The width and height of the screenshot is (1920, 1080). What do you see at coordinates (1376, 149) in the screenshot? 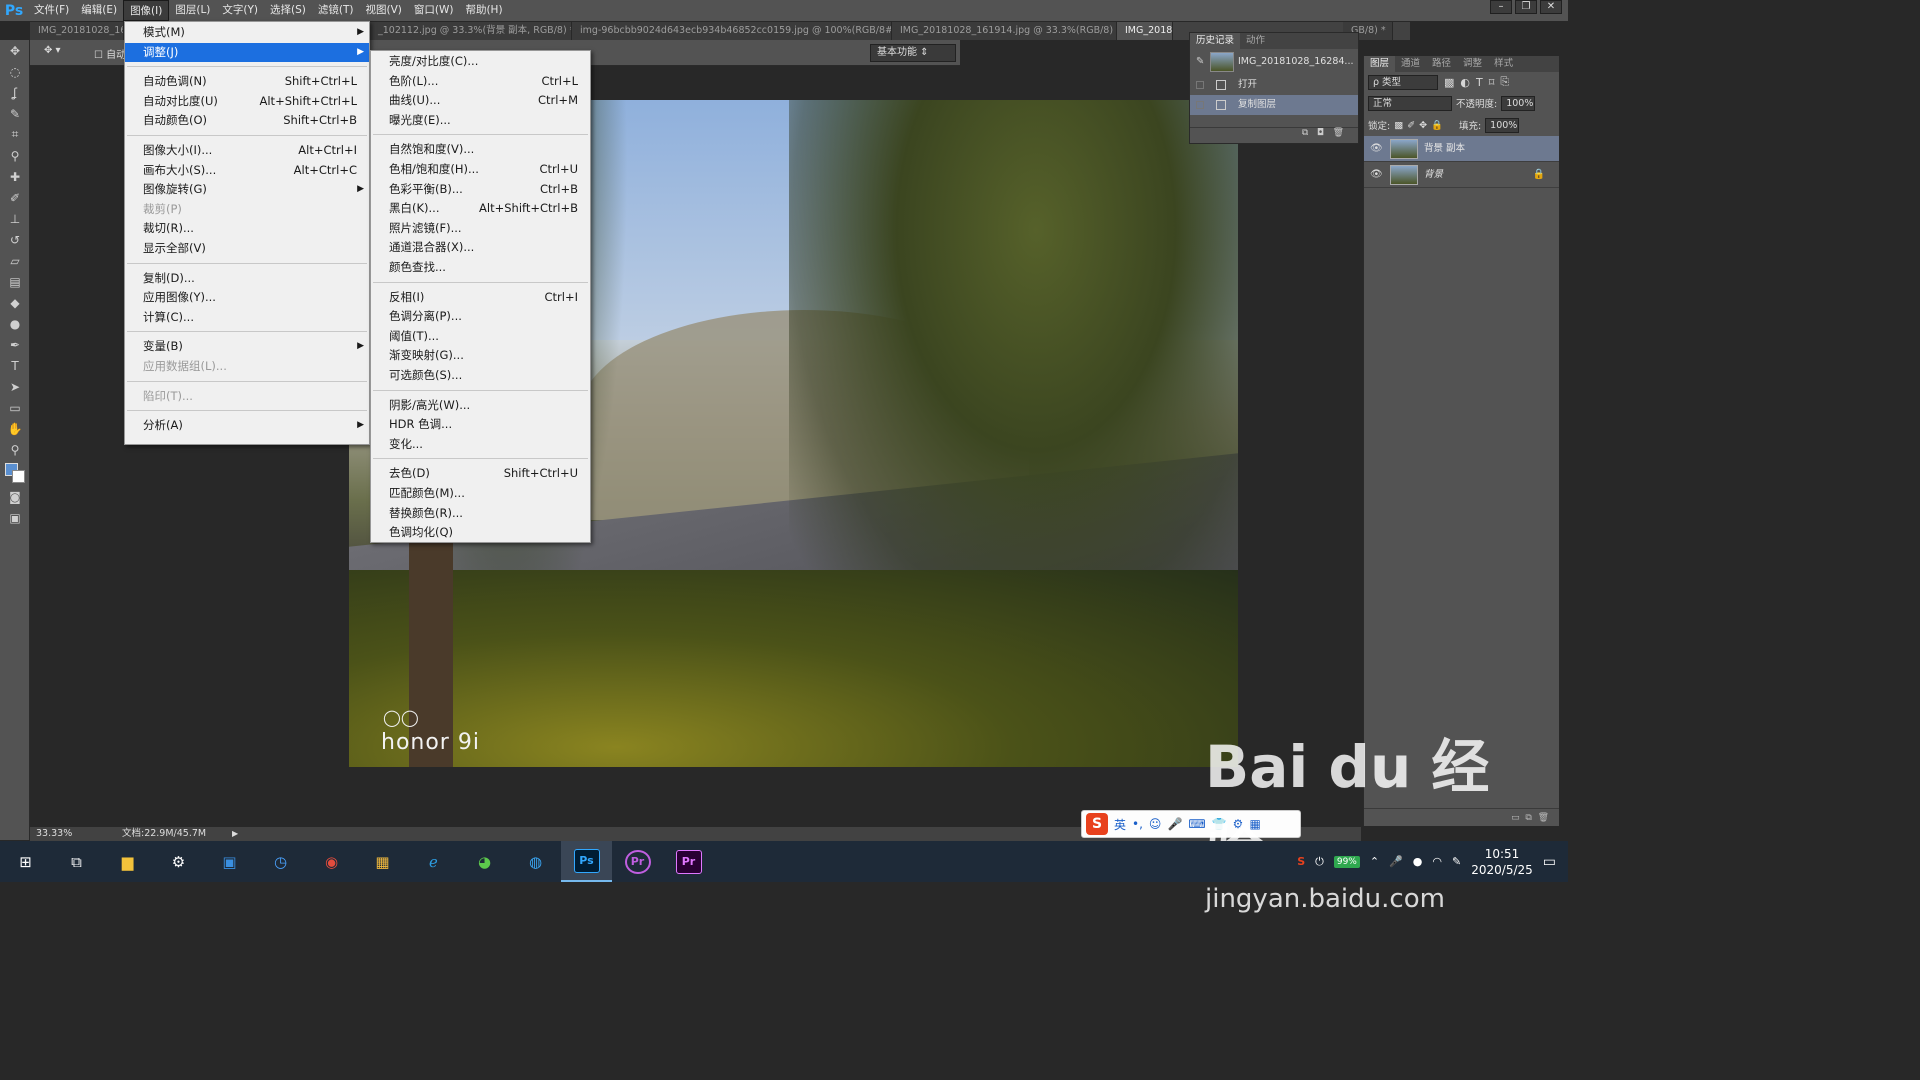
I see `visibility-eye-icon: 👁` at bounding box center [1376, 149].